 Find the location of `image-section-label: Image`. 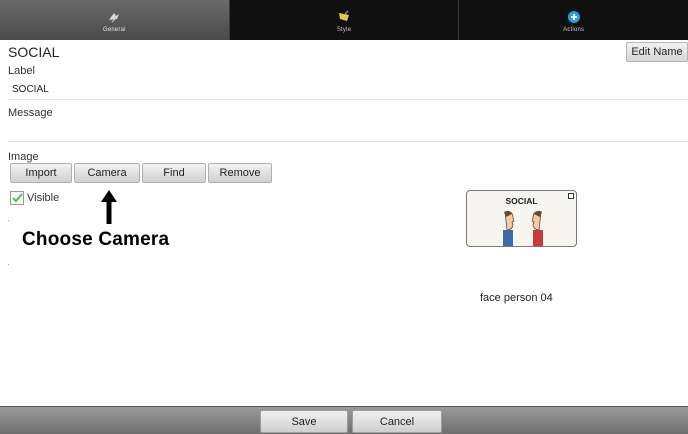

image-section-label: Image is located at coordinates (23, 157).